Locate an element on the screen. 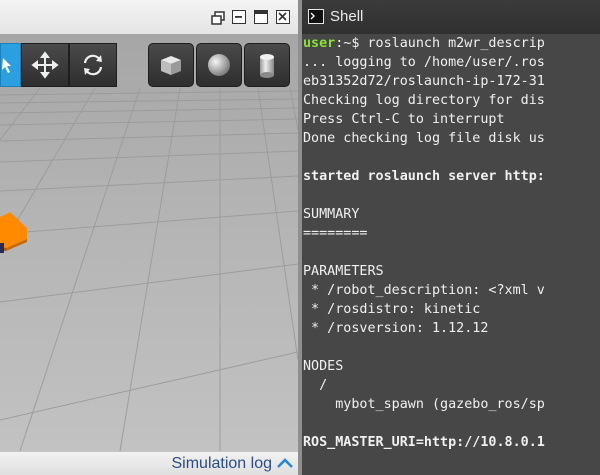 This screenshot has width=600, height=475. terminal-line: started roslaunch server http: is located at coordinates (424, 176).